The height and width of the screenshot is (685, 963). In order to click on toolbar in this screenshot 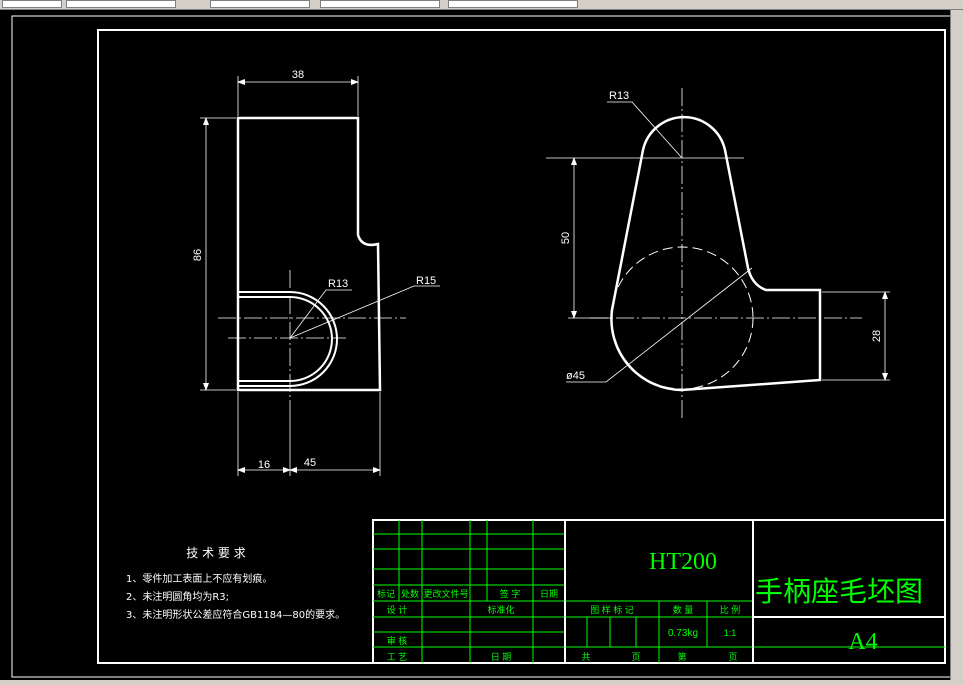, I will do `click(481, 5)`.